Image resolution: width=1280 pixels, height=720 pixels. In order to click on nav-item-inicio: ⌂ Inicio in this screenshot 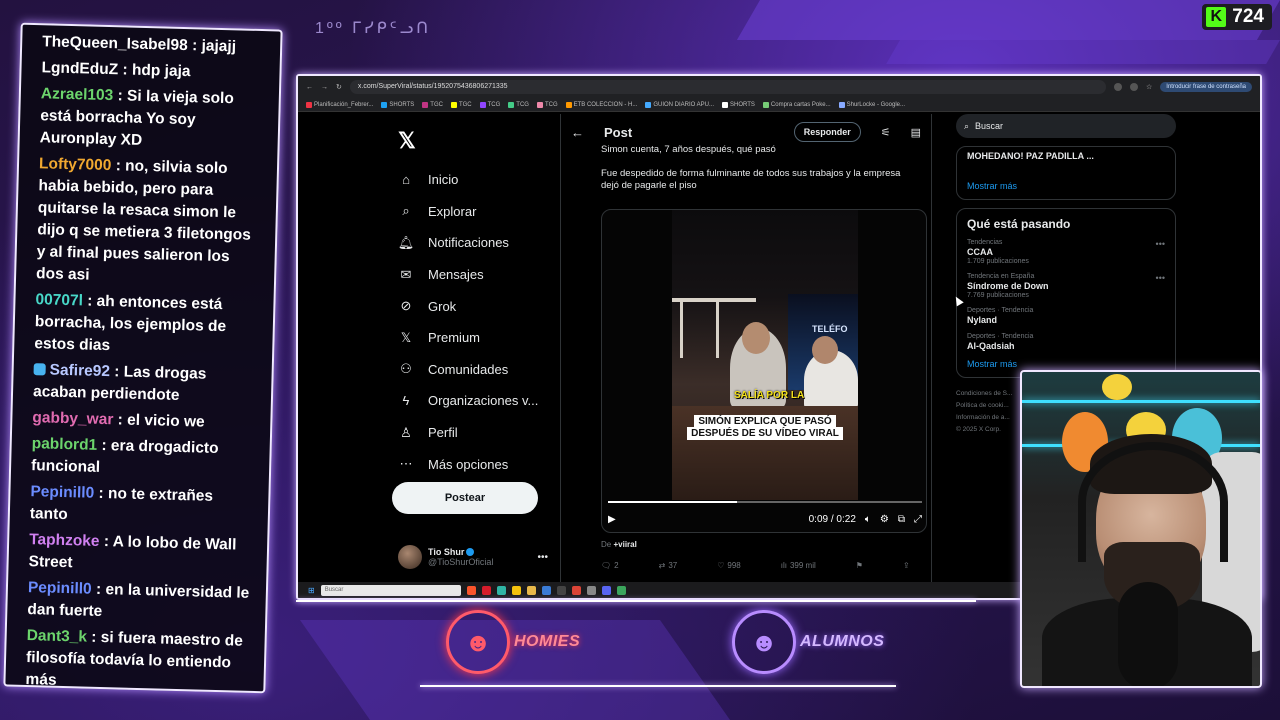, I will do `click(475, 180)`.